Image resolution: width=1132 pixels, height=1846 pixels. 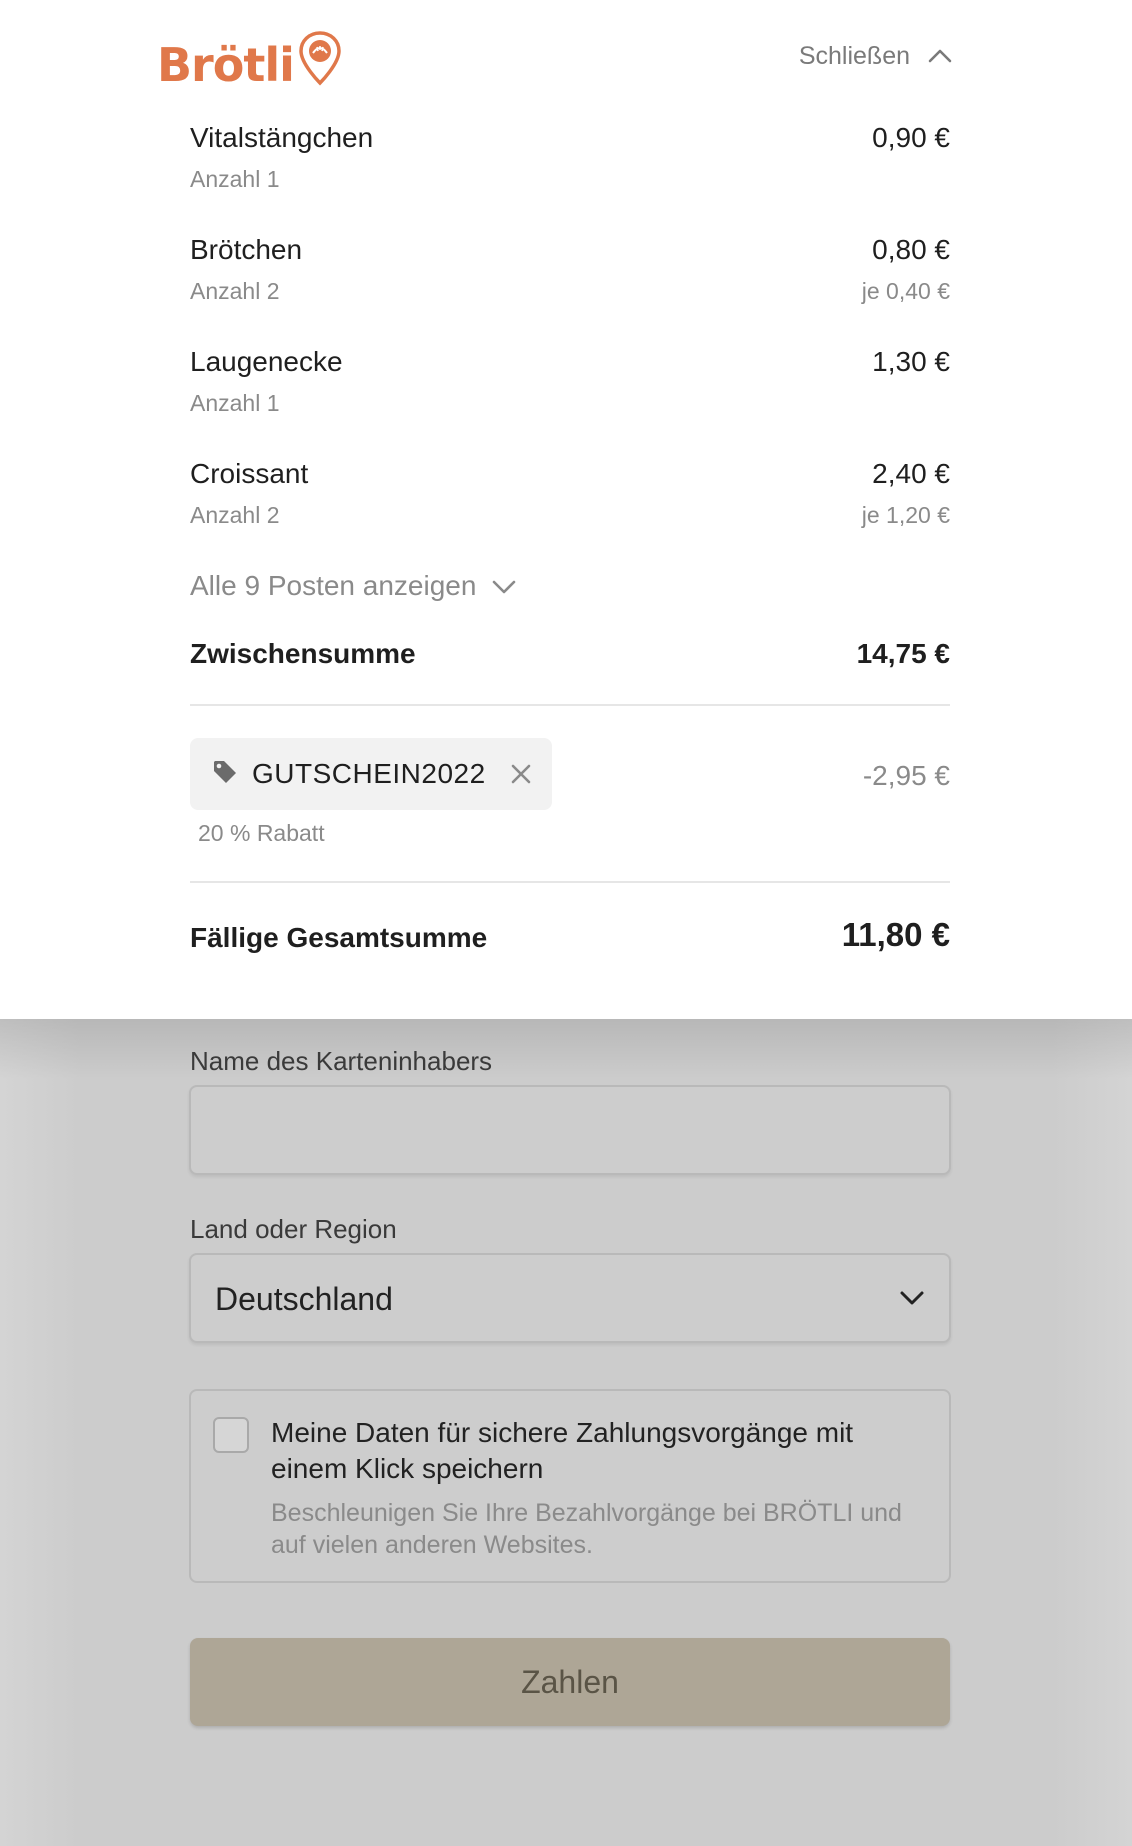 What do you see at coordinates (570, 1682) in the screenshot?
I see `pay-button: Zahlen` at bounding box center [570, 1682].